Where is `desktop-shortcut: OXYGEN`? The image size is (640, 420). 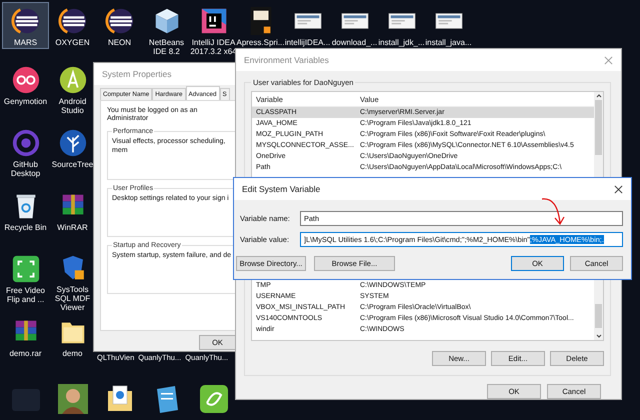
desktop-shortcut: OXYGEN is located at coordinates (72, 25).